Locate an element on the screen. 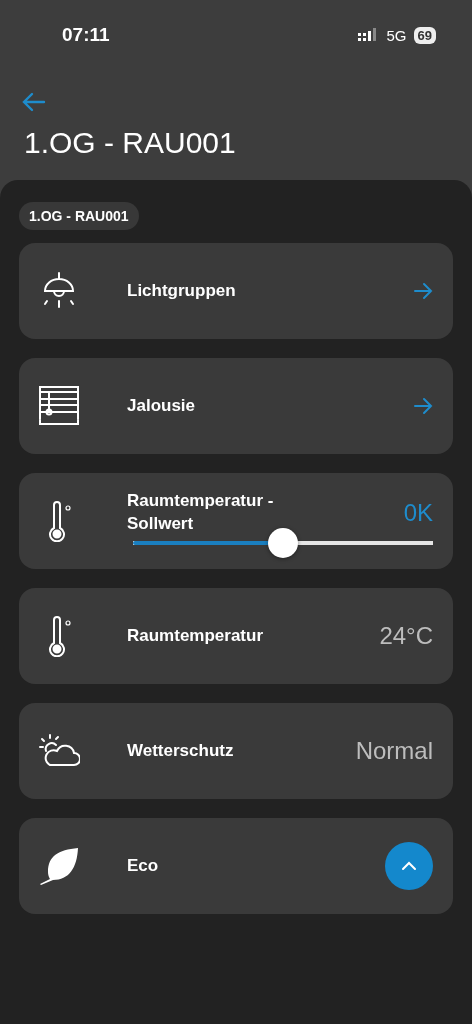  room-chip: 1.OG - RAU001 is located at coordinates (79, 216).